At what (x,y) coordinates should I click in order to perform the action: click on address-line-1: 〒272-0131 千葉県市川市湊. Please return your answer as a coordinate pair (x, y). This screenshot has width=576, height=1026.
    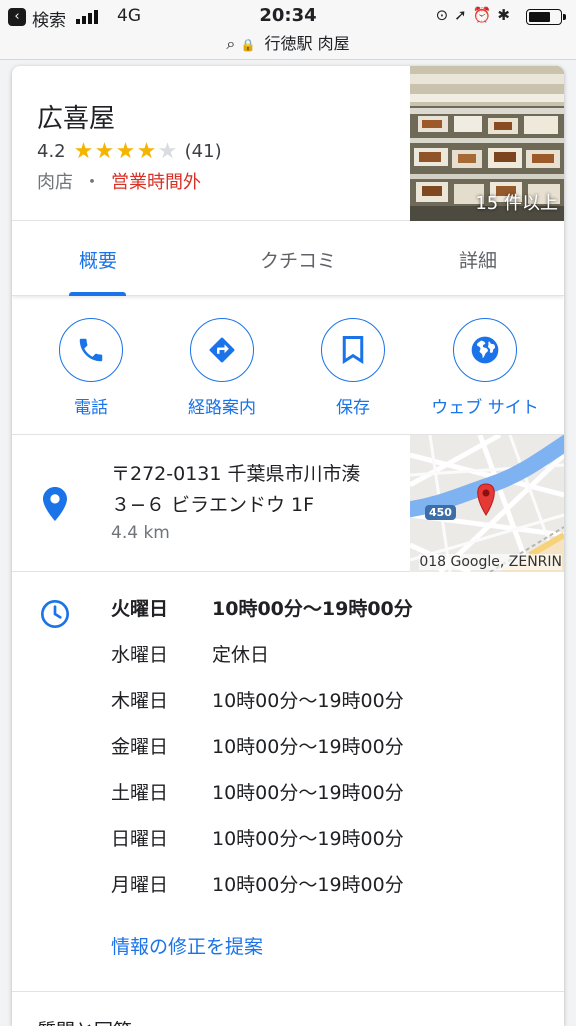
    Looking at the image, I should click on (236, 474).